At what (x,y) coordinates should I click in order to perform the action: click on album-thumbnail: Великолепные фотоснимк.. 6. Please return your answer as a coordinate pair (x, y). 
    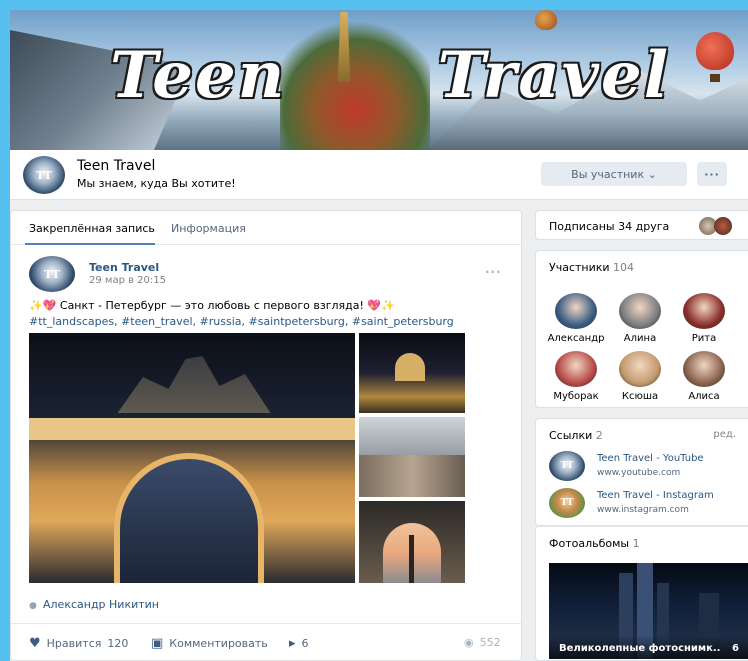
    Looking at the image, I should click on (648, 611).